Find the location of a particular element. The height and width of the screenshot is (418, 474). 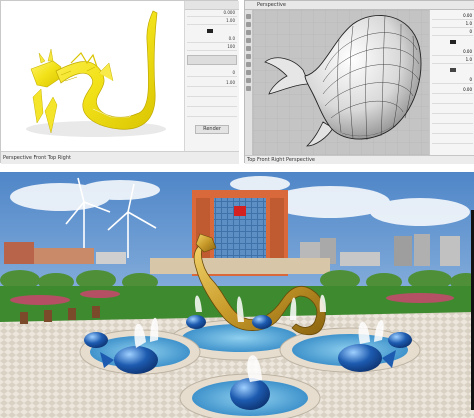

vertical-toolbar is located at coordinates (249, 82).